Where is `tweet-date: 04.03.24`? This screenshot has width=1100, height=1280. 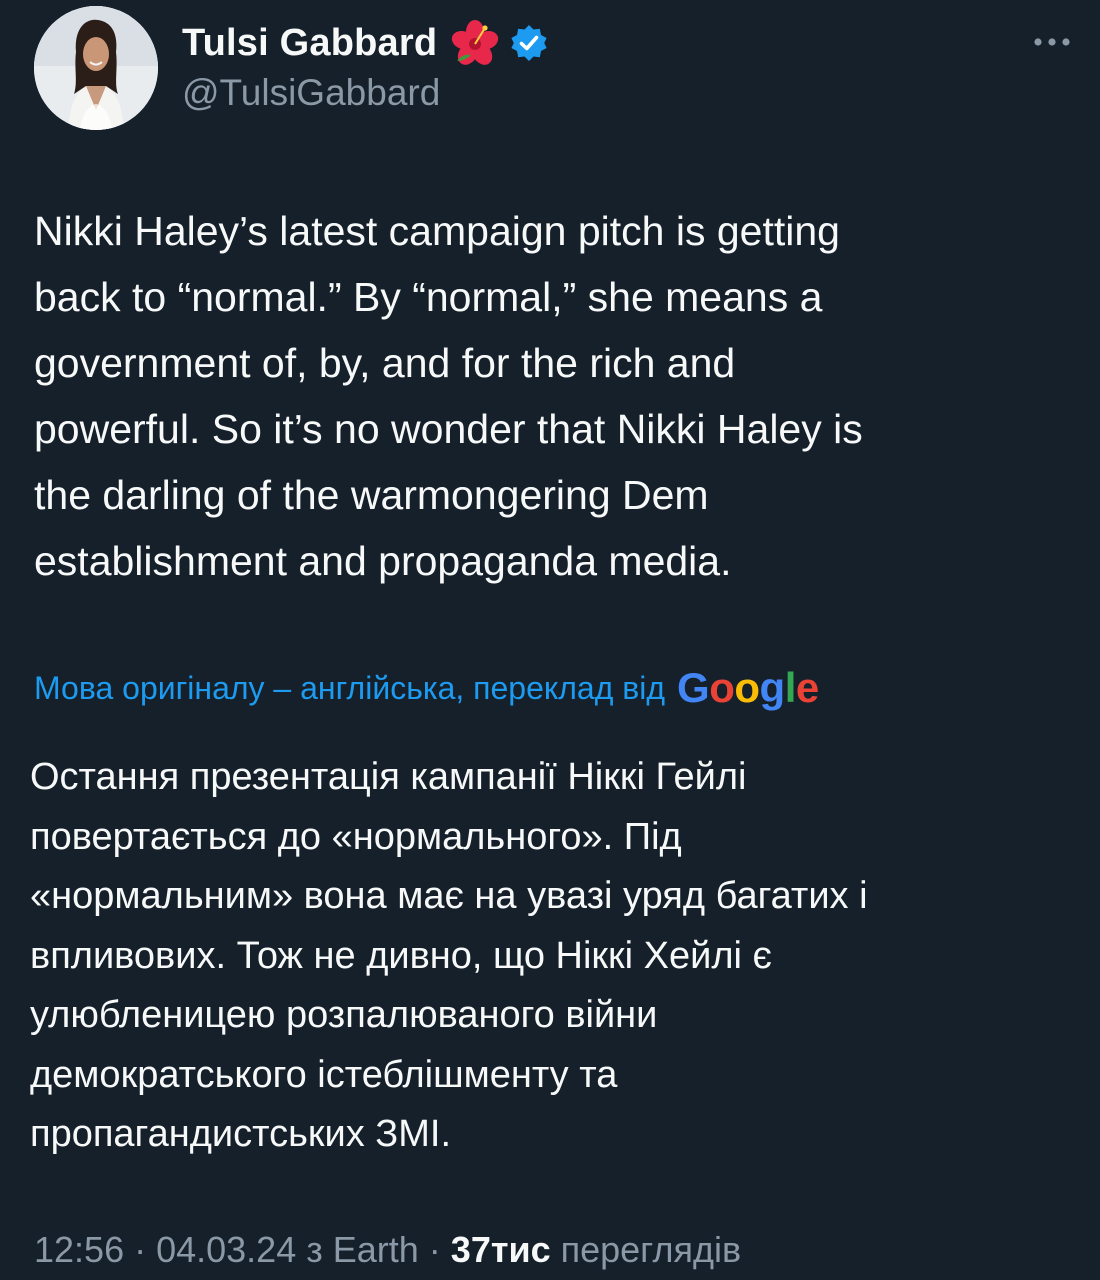
tweet-date: 04.03.24 is located at coordinates (226, 1250).